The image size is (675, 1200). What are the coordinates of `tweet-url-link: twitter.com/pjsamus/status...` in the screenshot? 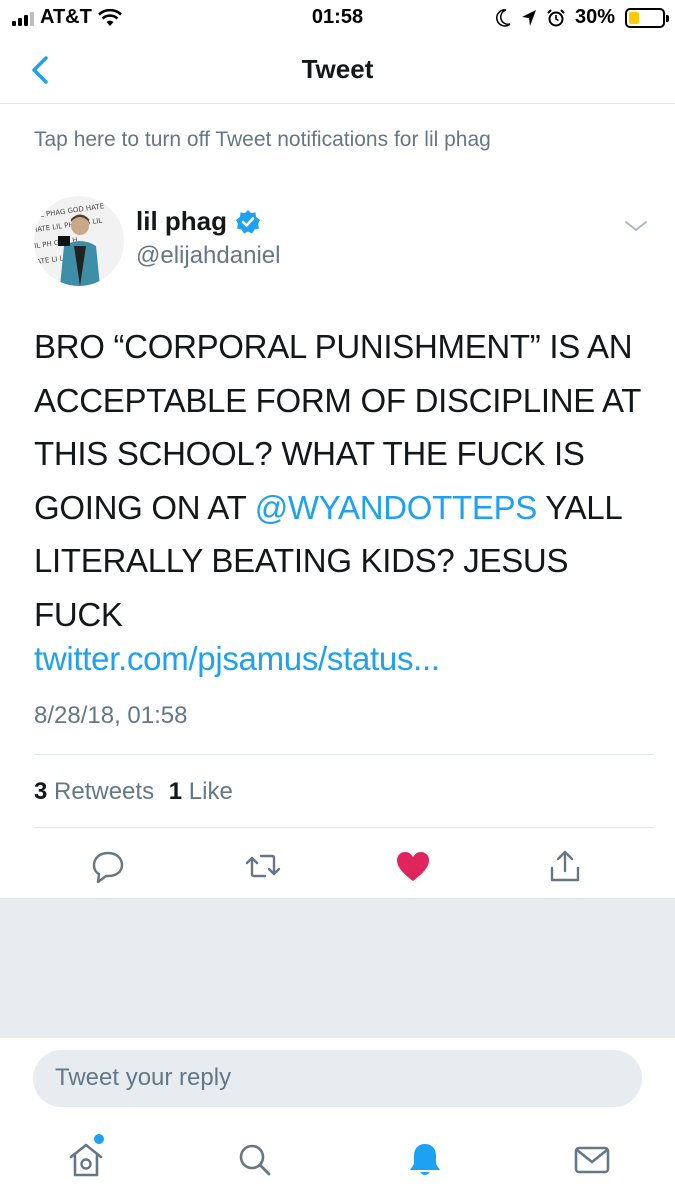 It's located at (237, 659).